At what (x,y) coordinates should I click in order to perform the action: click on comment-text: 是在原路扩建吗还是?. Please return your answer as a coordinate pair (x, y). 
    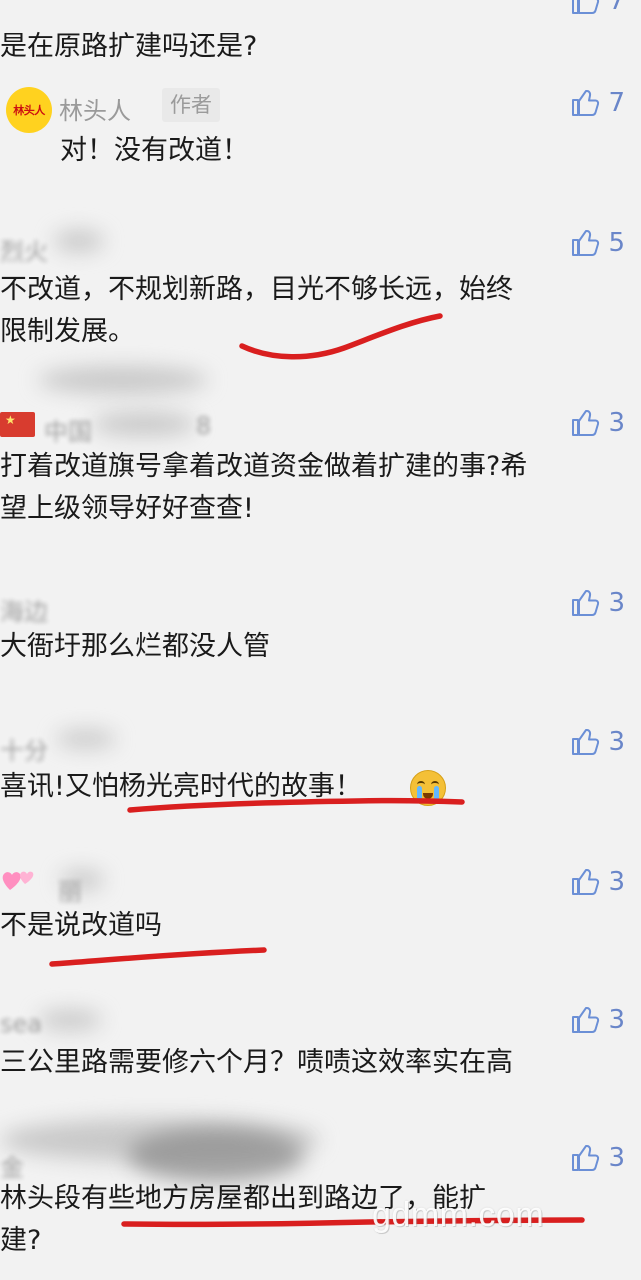
    Looking at the image, I should click on (129, 46).